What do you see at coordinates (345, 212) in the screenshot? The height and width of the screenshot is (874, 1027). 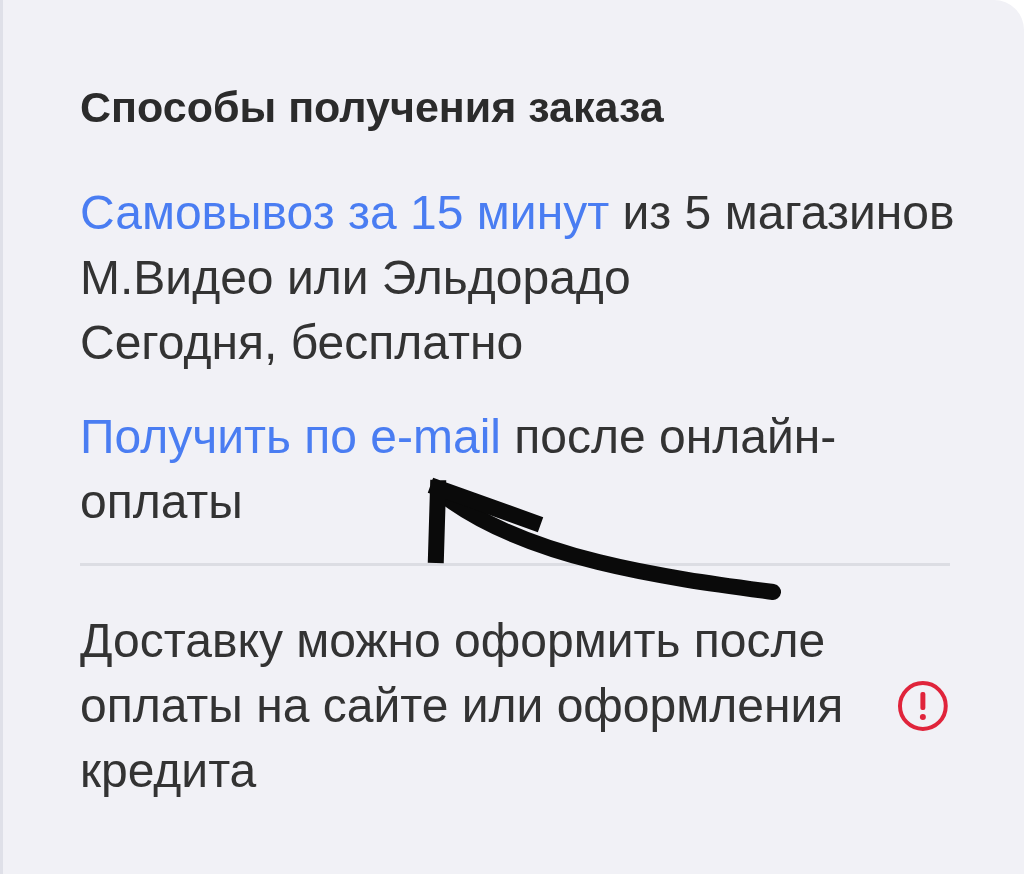 I see `method-link: Самовывоз за 15 минут` at bounding box center [345, 212].